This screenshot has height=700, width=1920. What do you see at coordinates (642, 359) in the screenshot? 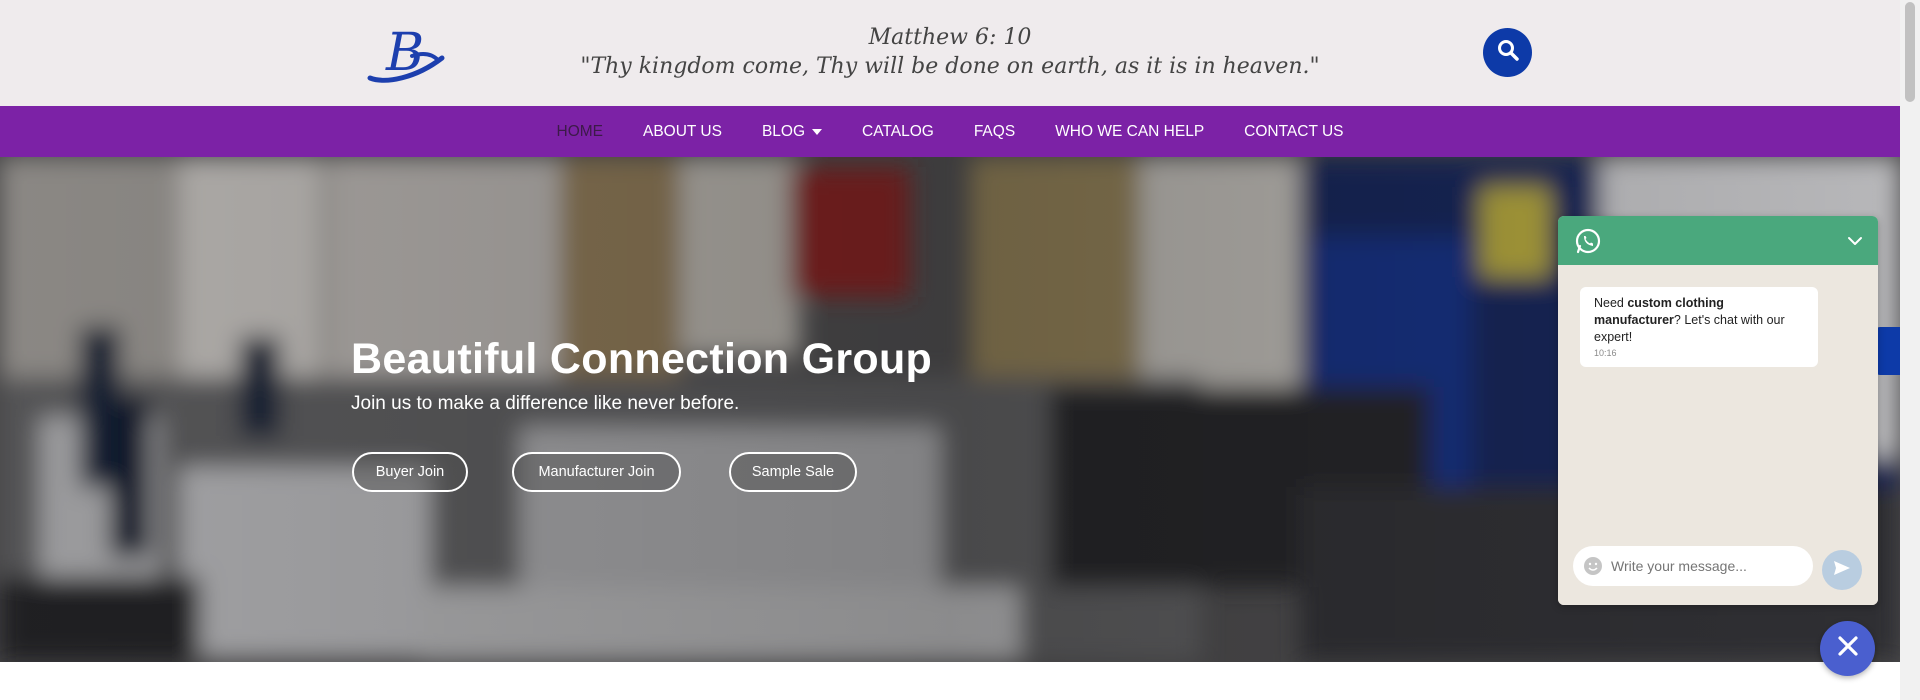
I see `hero-title: Beautiful Connection Group` at bounding box center [642, 359].